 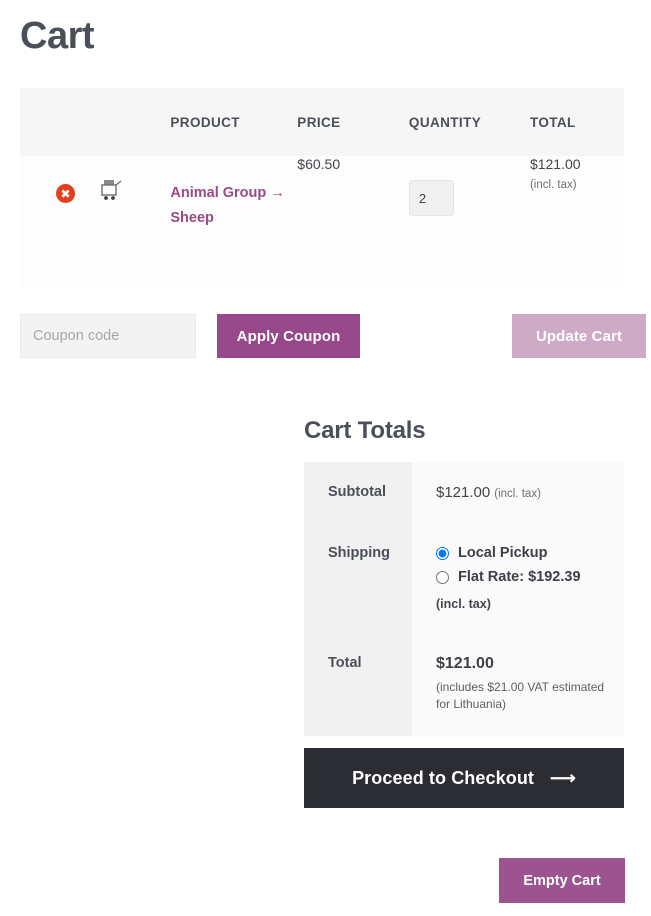 I want to click on shipping-radio-flat-rate, so click(x=442, y=577).